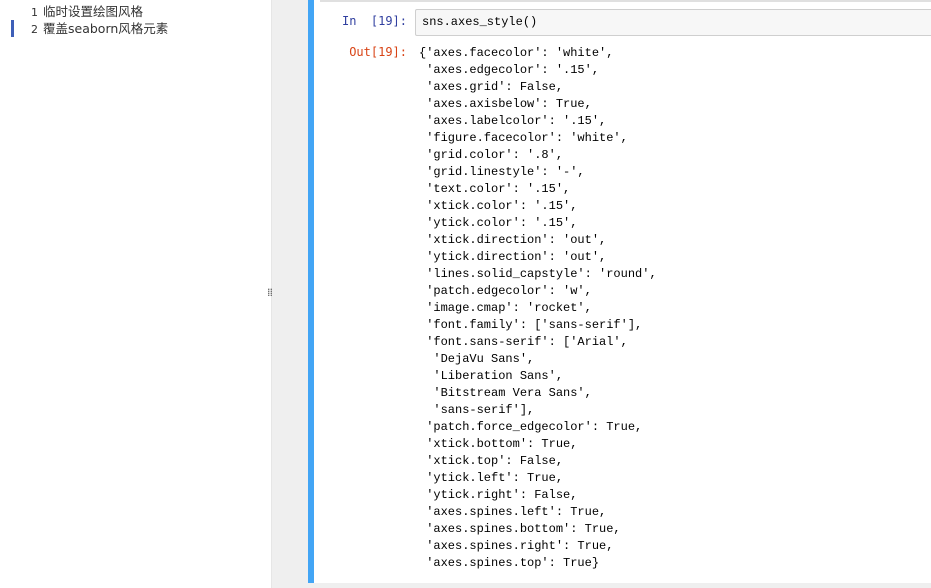 Image resolution: width=931 pixels, height=588 pixels. What do you see at coordinates (505, 308) in the screenshot?
I see `output-line: 'image.cmap': 'rocket',` at bounding box center [505, 308].